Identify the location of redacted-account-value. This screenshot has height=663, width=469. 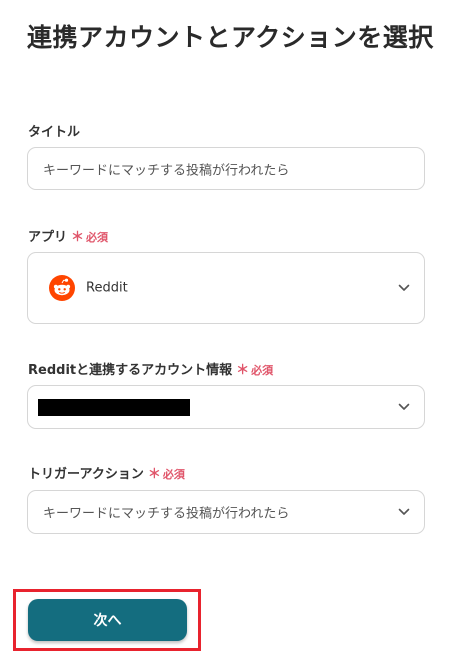
(114, 407).